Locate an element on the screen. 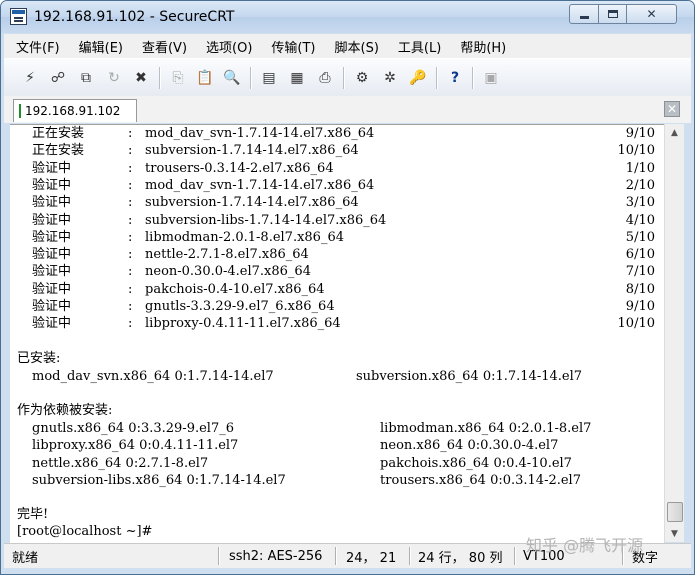 This screenshot has width=695, height=575. menu-help: 帮助(H) is located at coordinates (480, 46).